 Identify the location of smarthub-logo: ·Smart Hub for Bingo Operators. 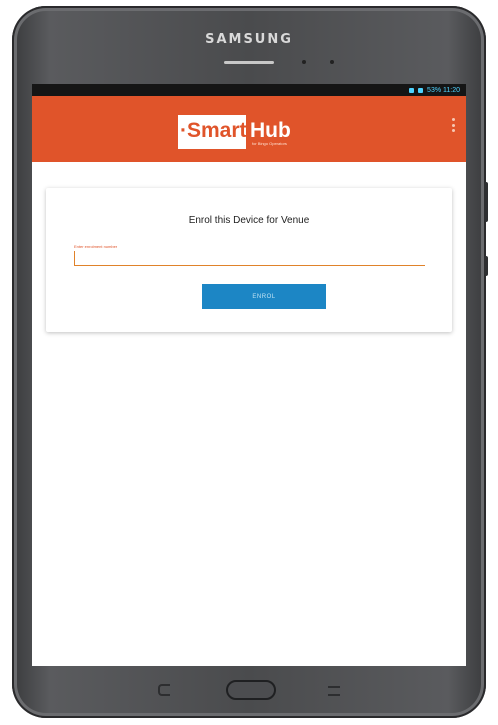
(240, 132).